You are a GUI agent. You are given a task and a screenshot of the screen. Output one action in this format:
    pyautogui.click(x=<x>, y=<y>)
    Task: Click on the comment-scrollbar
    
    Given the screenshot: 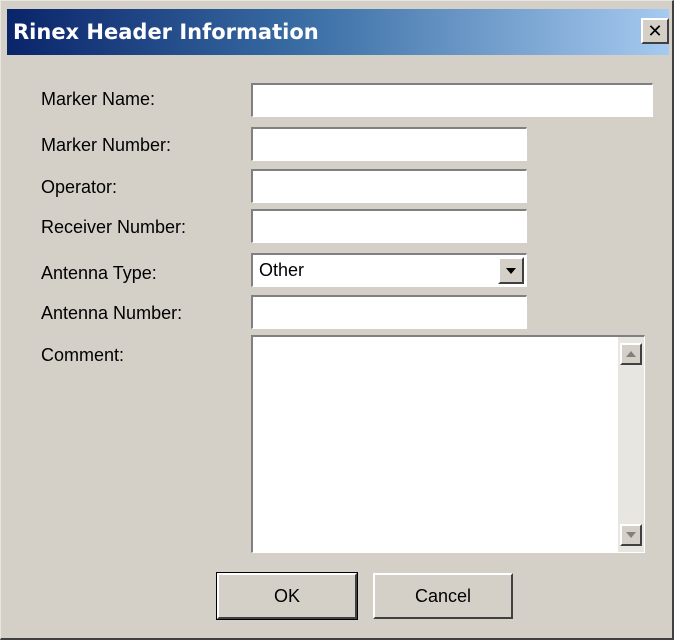 What is the action you would take?
    pyautogui.click(x=631, y=444)
    